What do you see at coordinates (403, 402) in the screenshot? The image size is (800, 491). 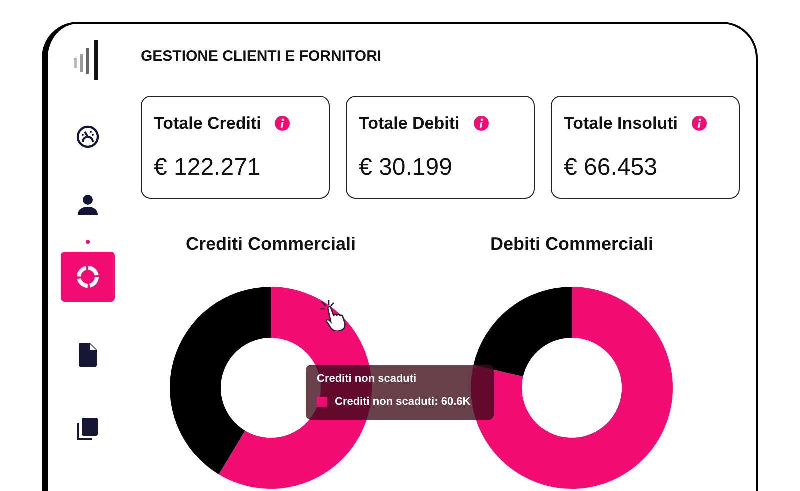 I see `tooltip-value: Crediti non scaduti: 60.6K` at bounding box center [403, 402].